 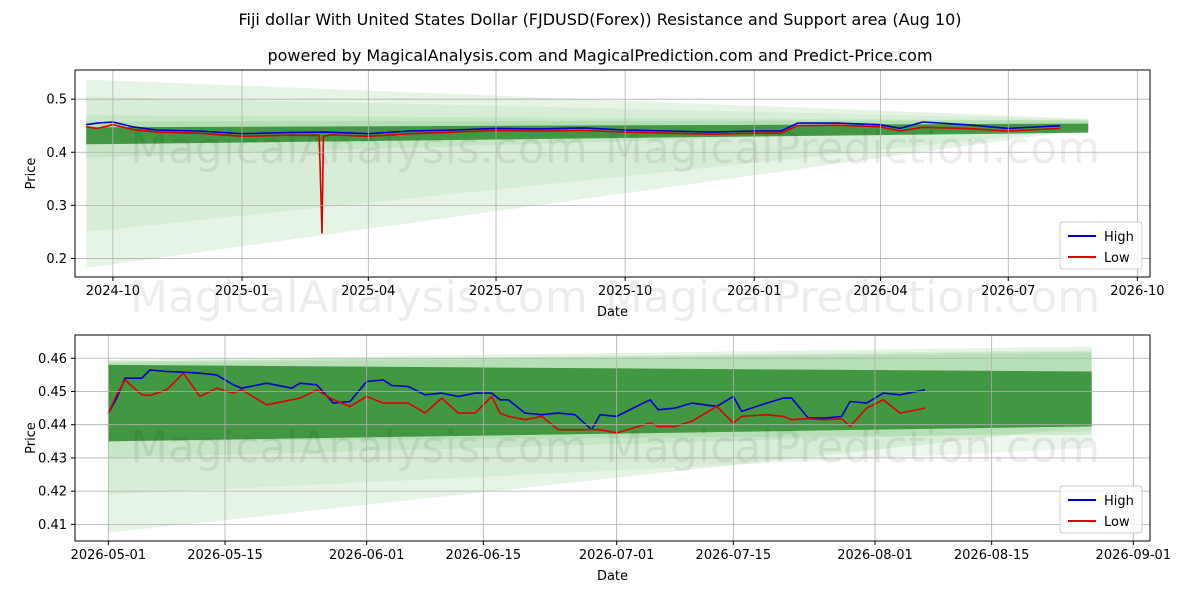 I want to click on y-tick-label: 0.45, so click(x=52, y=392).